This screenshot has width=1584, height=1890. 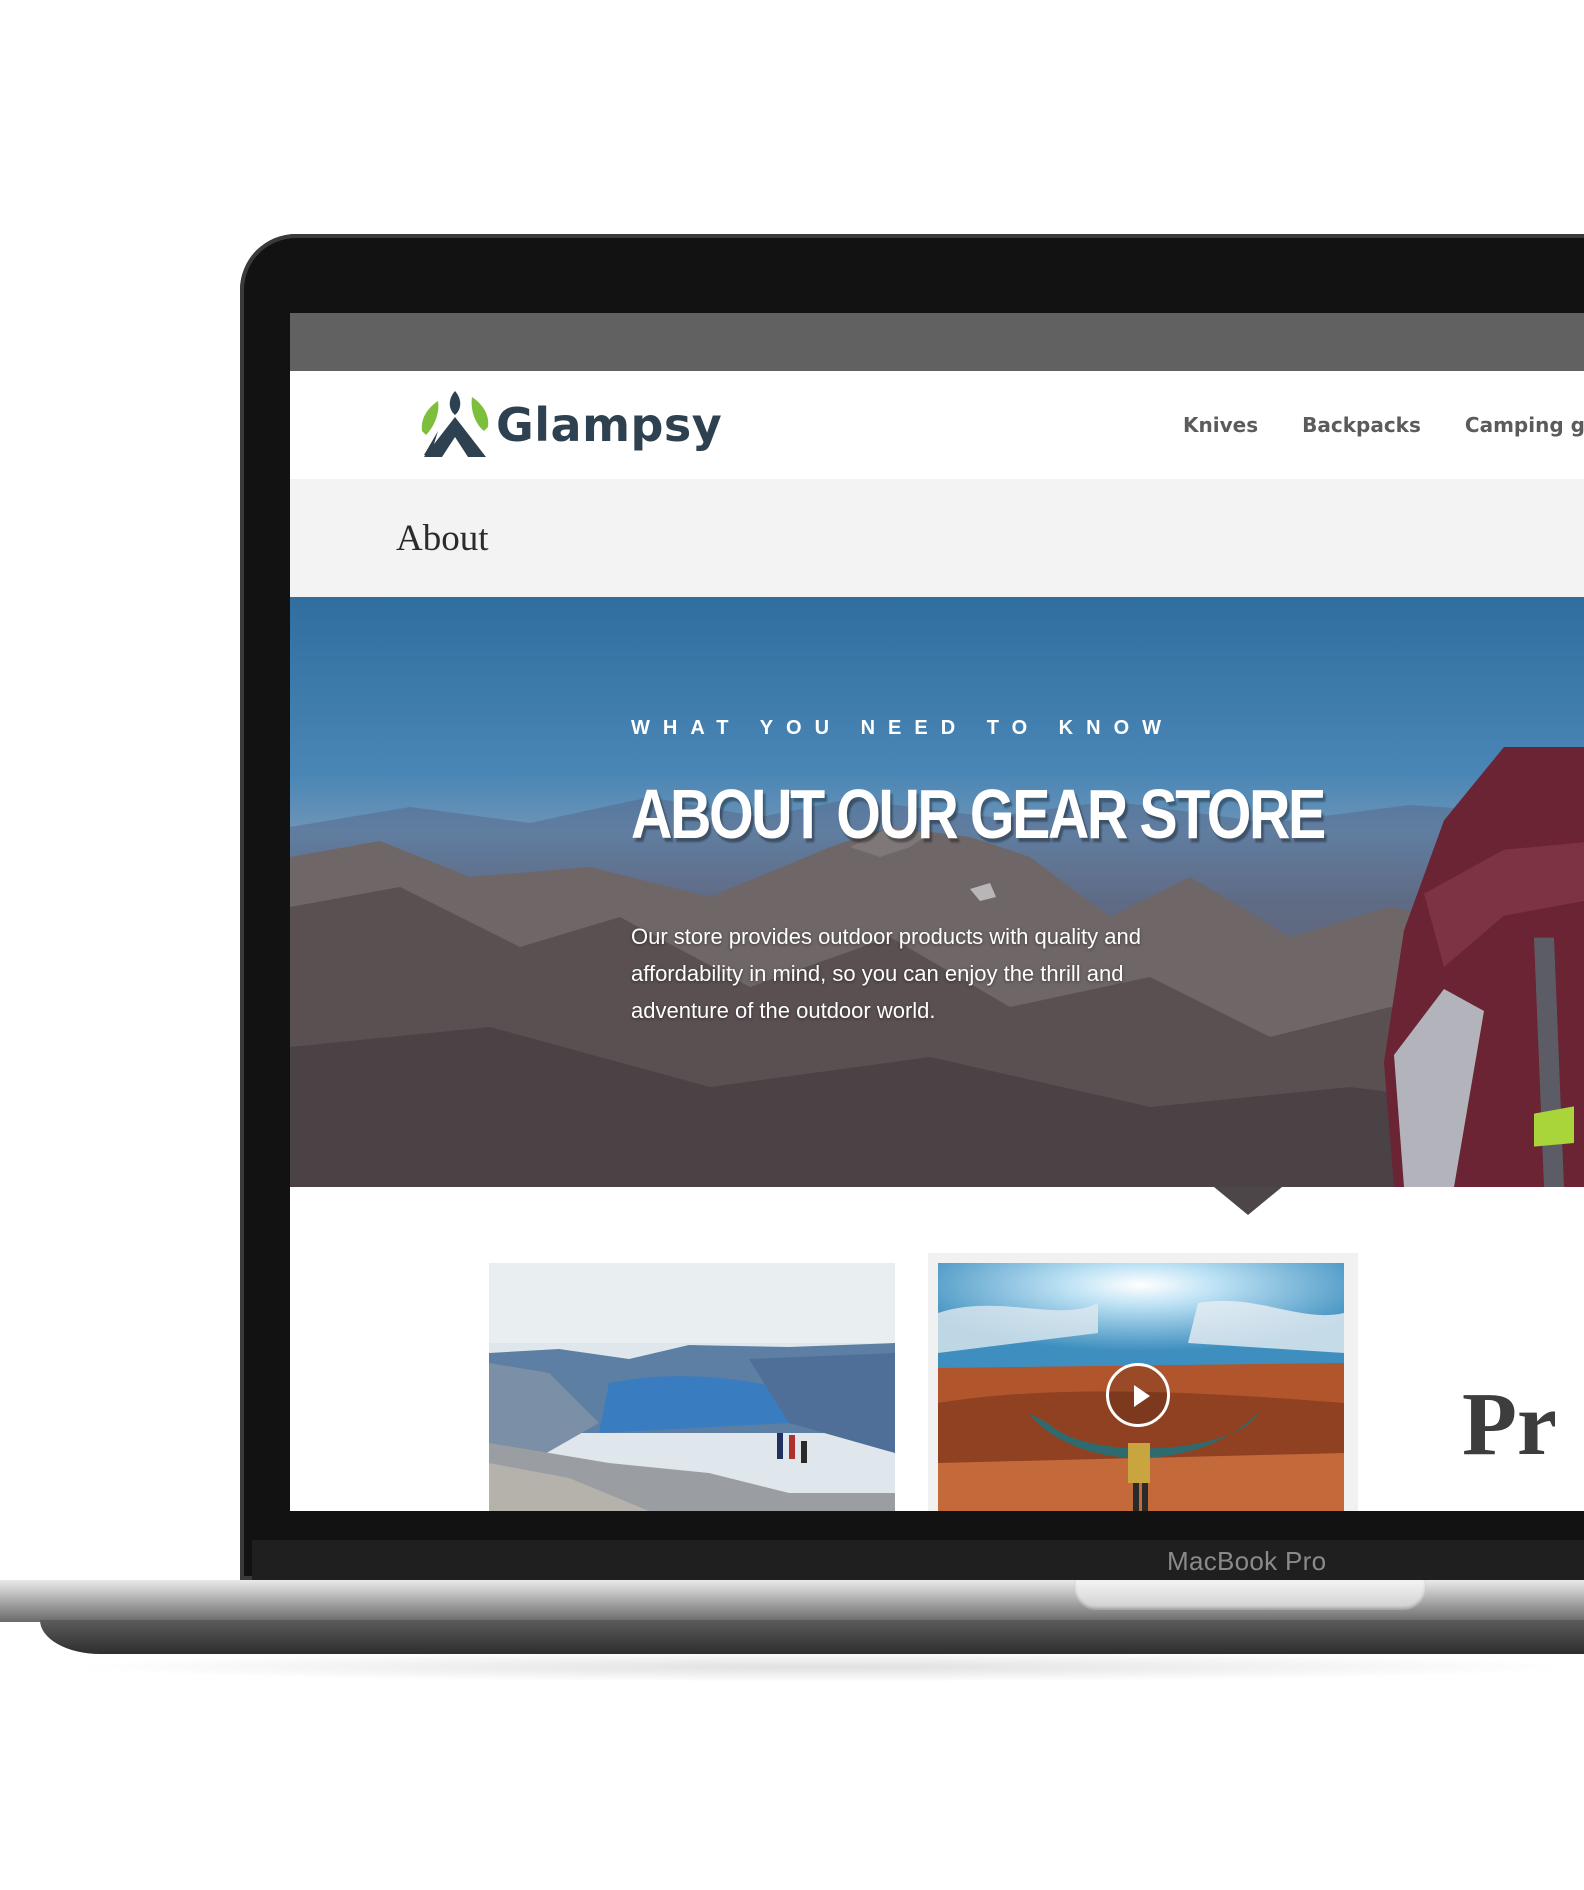 I want to click on hero-kicker: WHAT YOU NEED TO KNOW, so click(x=902, y=728).